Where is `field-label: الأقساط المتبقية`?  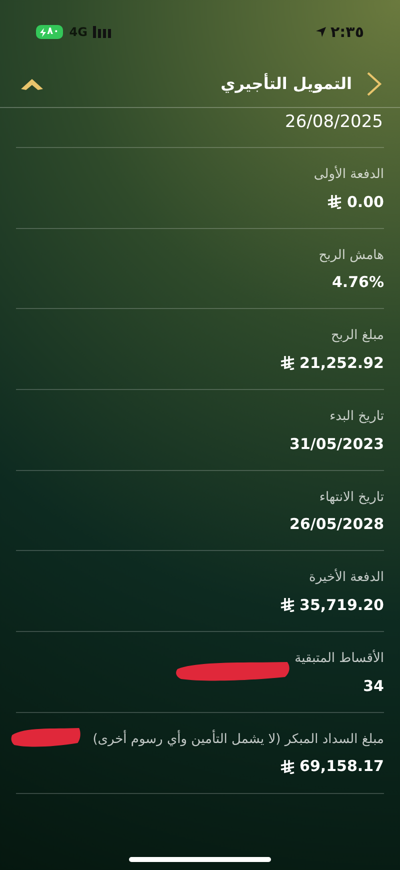
field-label: الأقساط المتبقية is located at coordinates (339, 658).